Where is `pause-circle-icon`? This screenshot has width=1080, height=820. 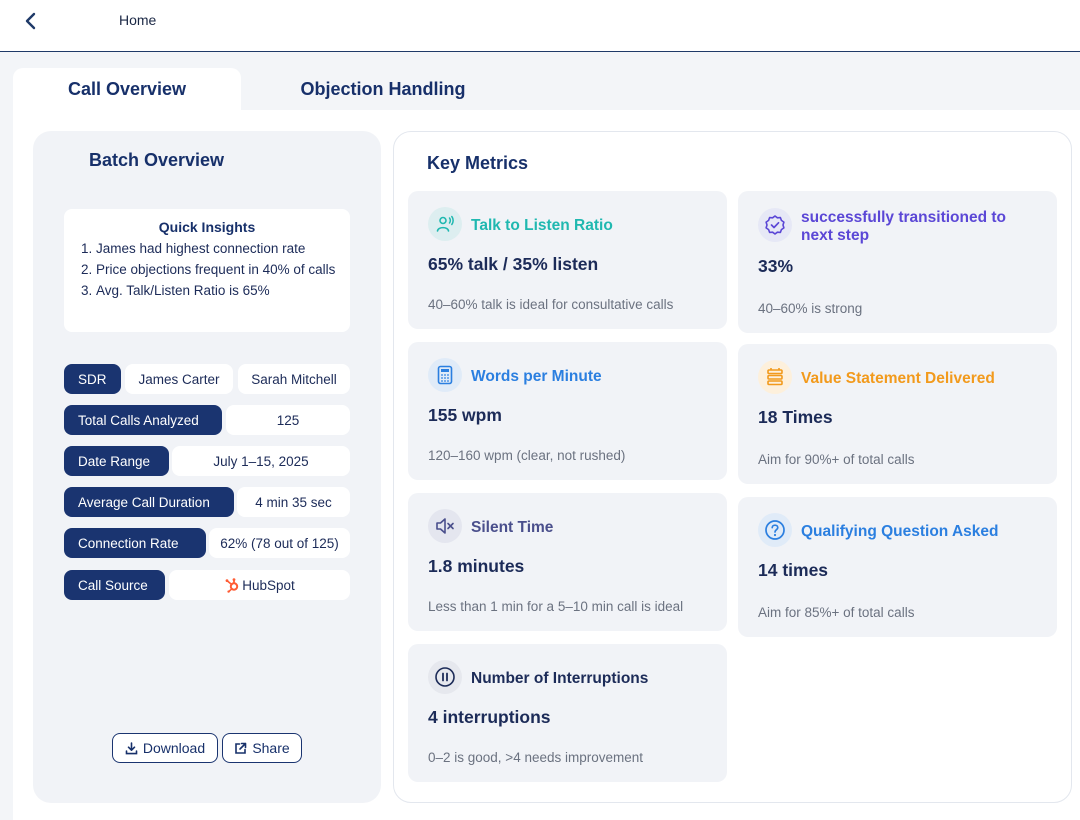 pause-circle-icon is located at coordinates (445, 677).